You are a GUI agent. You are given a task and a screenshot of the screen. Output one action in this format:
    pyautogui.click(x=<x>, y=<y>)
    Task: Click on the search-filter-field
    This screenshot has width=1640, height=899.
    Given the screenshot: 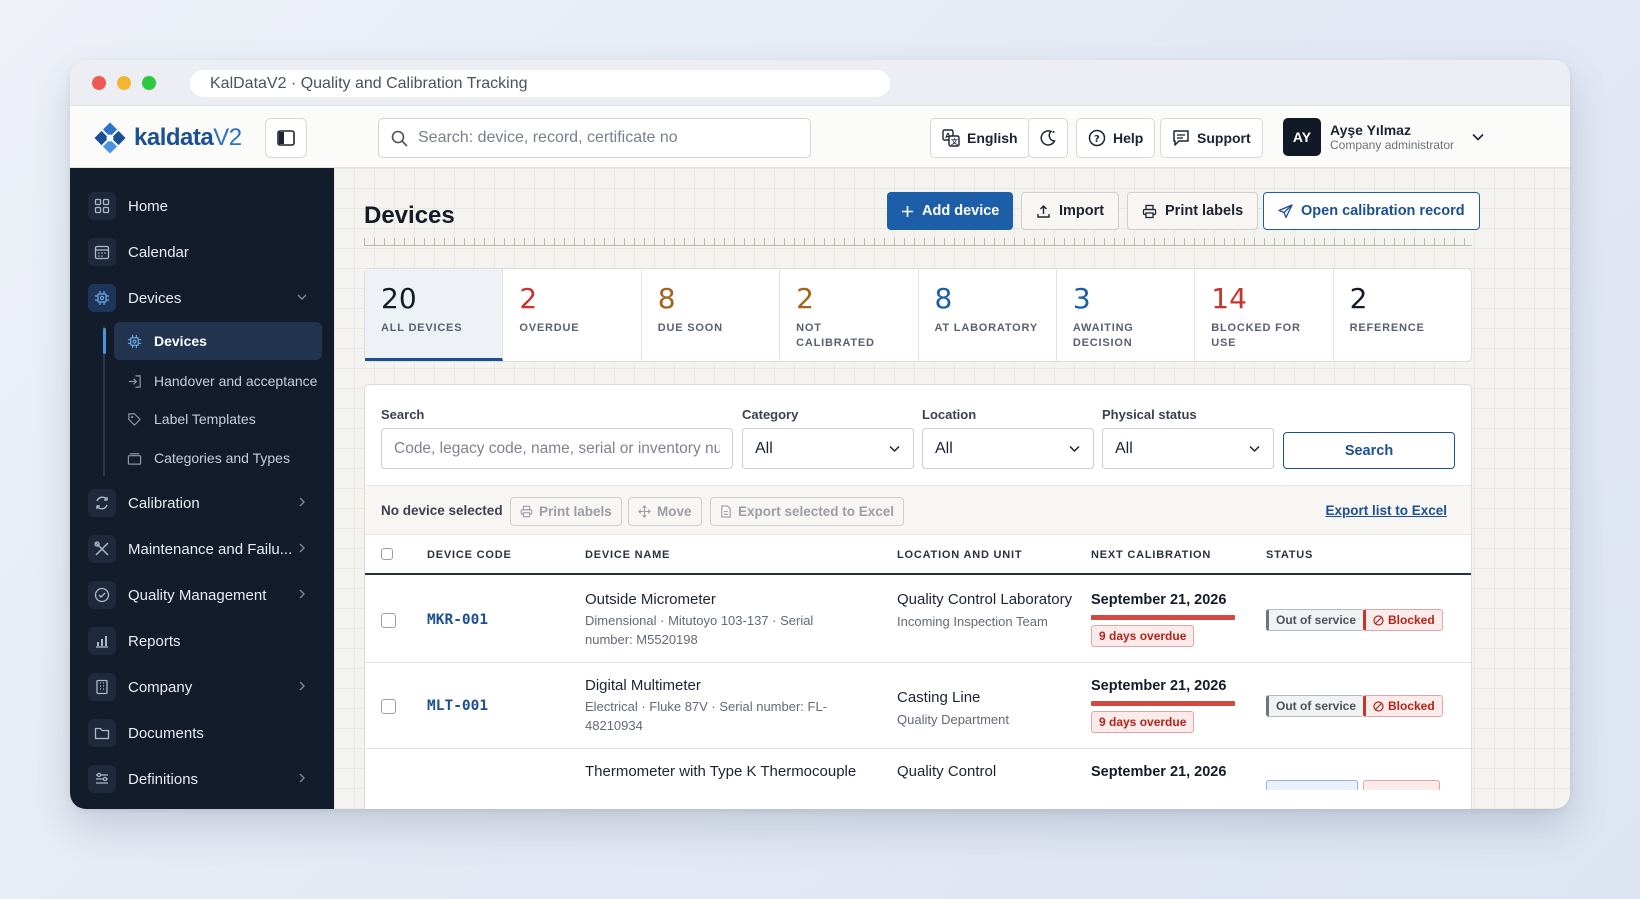 What is the action you would take?
    pyautogui.click(x=557, y=448)
    